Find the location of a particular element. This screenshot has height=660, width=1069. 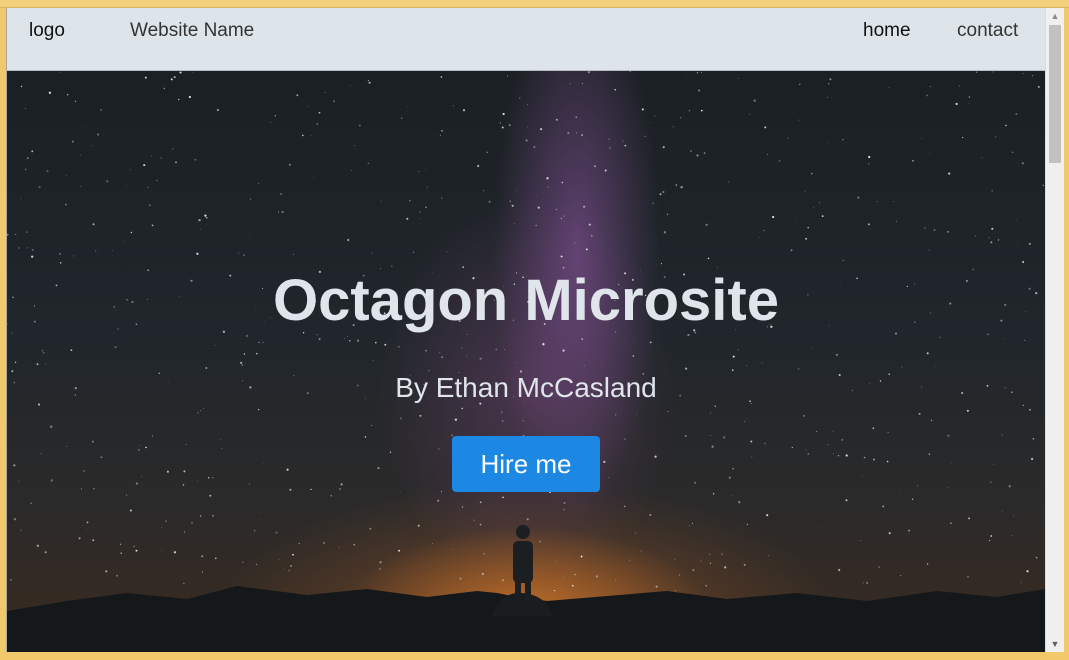

website-name: Website Name is located at coordinates (192, 31).